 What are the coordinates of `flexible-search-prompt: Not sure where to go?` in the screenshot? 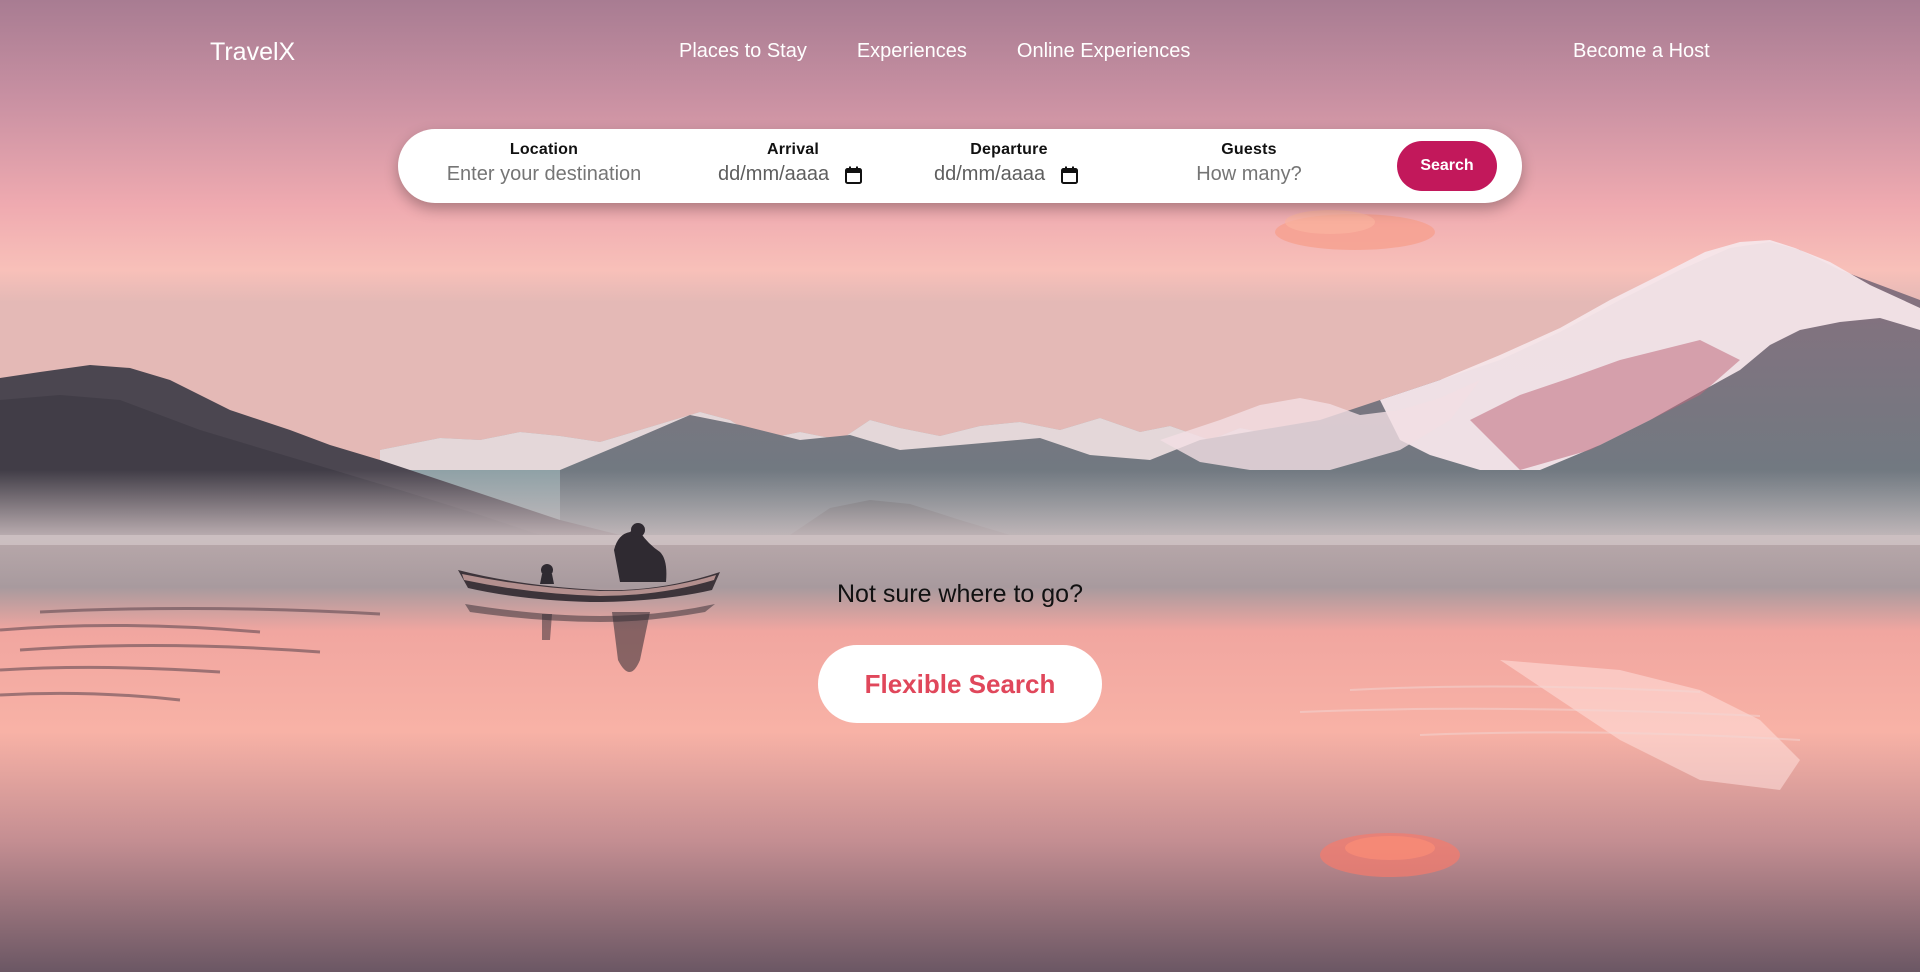 It's located at (960, 594).